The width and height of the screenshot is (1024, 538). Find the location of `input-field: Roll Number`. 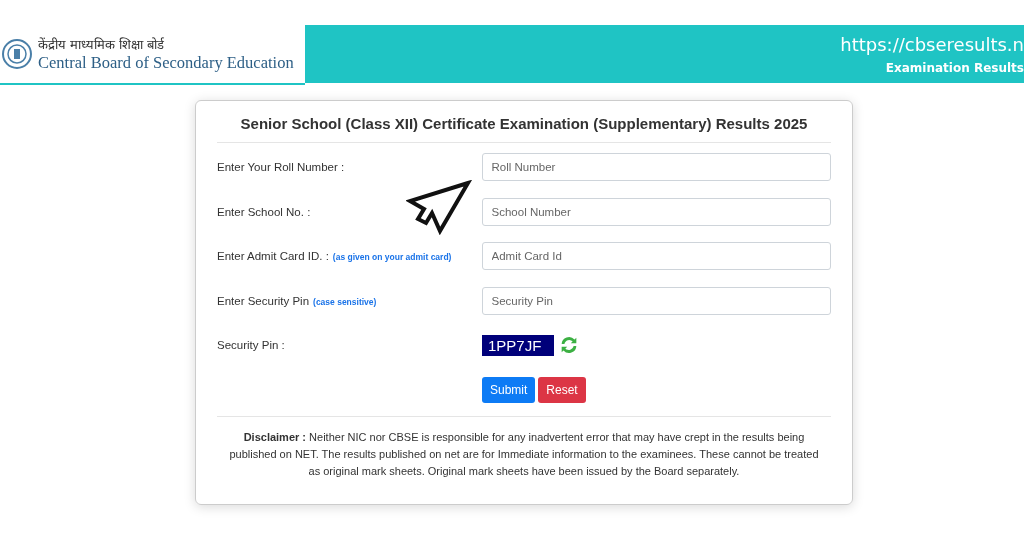

input-field: Roll Number is located at coordinates (656, 167).